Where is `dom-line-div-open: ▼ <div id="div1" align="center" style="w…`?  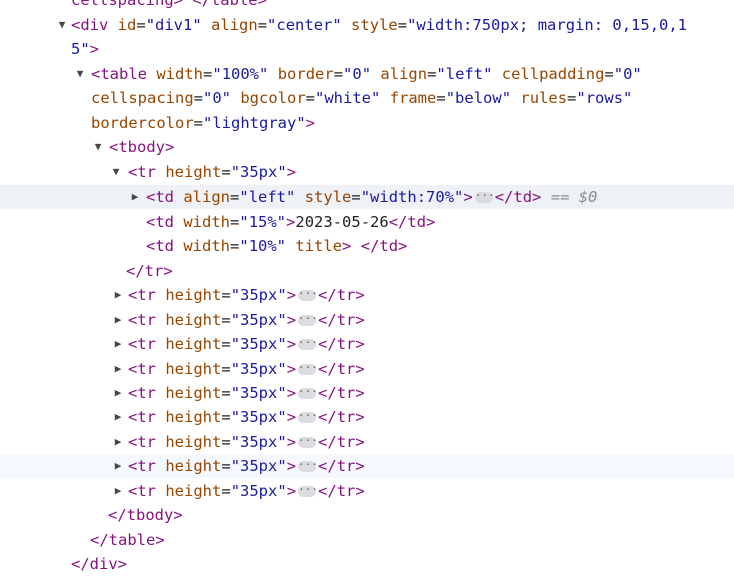 dom-line-div-open: ▼ <div id="div1" align="center" style="w… is located at coordinates (367, 25).